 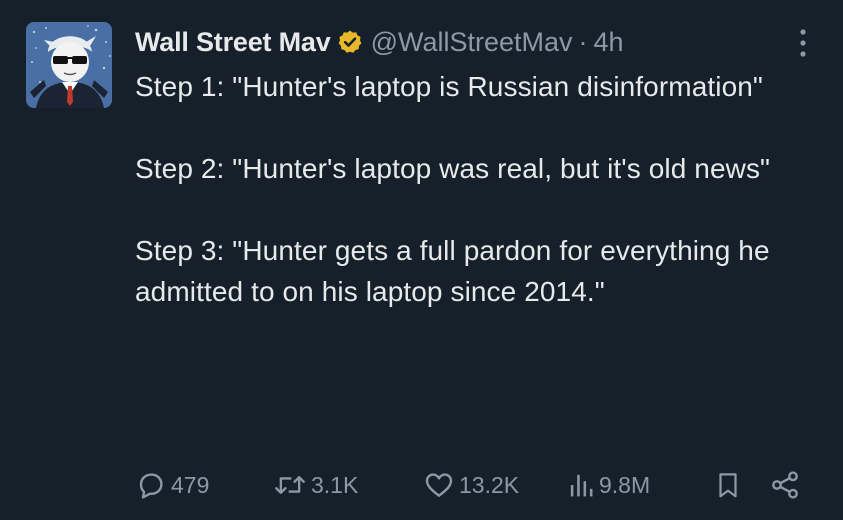 What do you see at coordinates (151, 486) in the screenshot?
I see `reply-icon` at bounding box center [151, 486].